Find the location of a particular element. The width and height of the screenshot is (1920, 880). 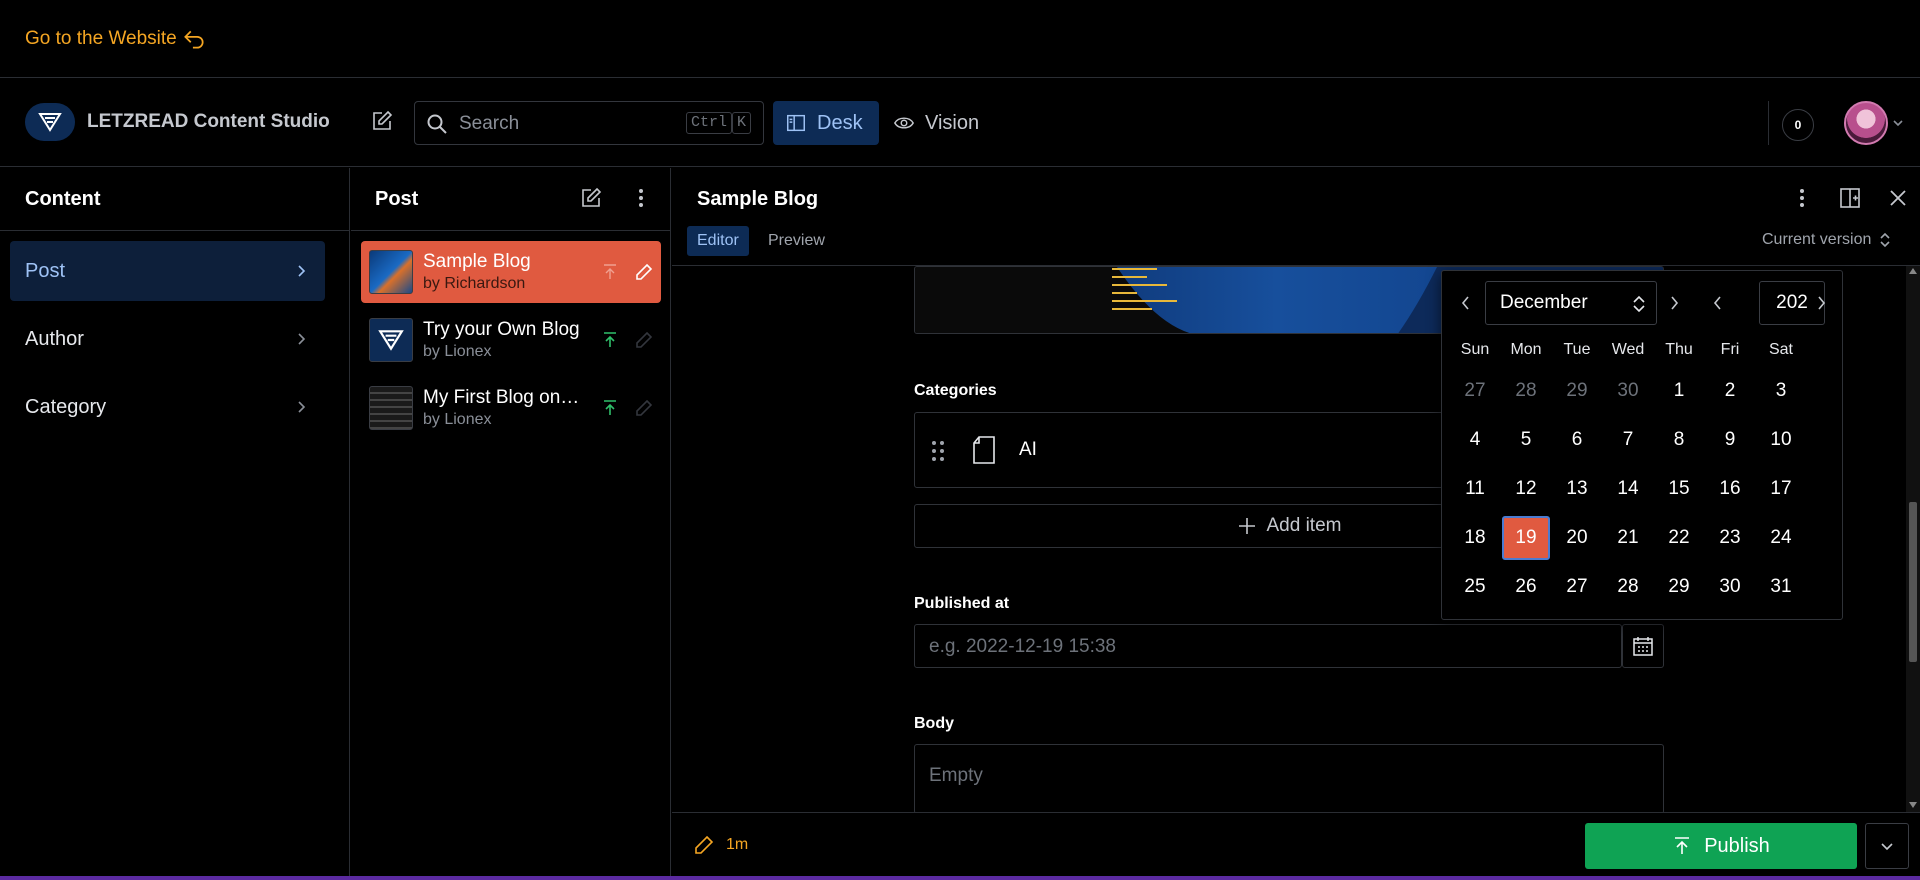

calendar-icon is located at coordinates (1643, 646).